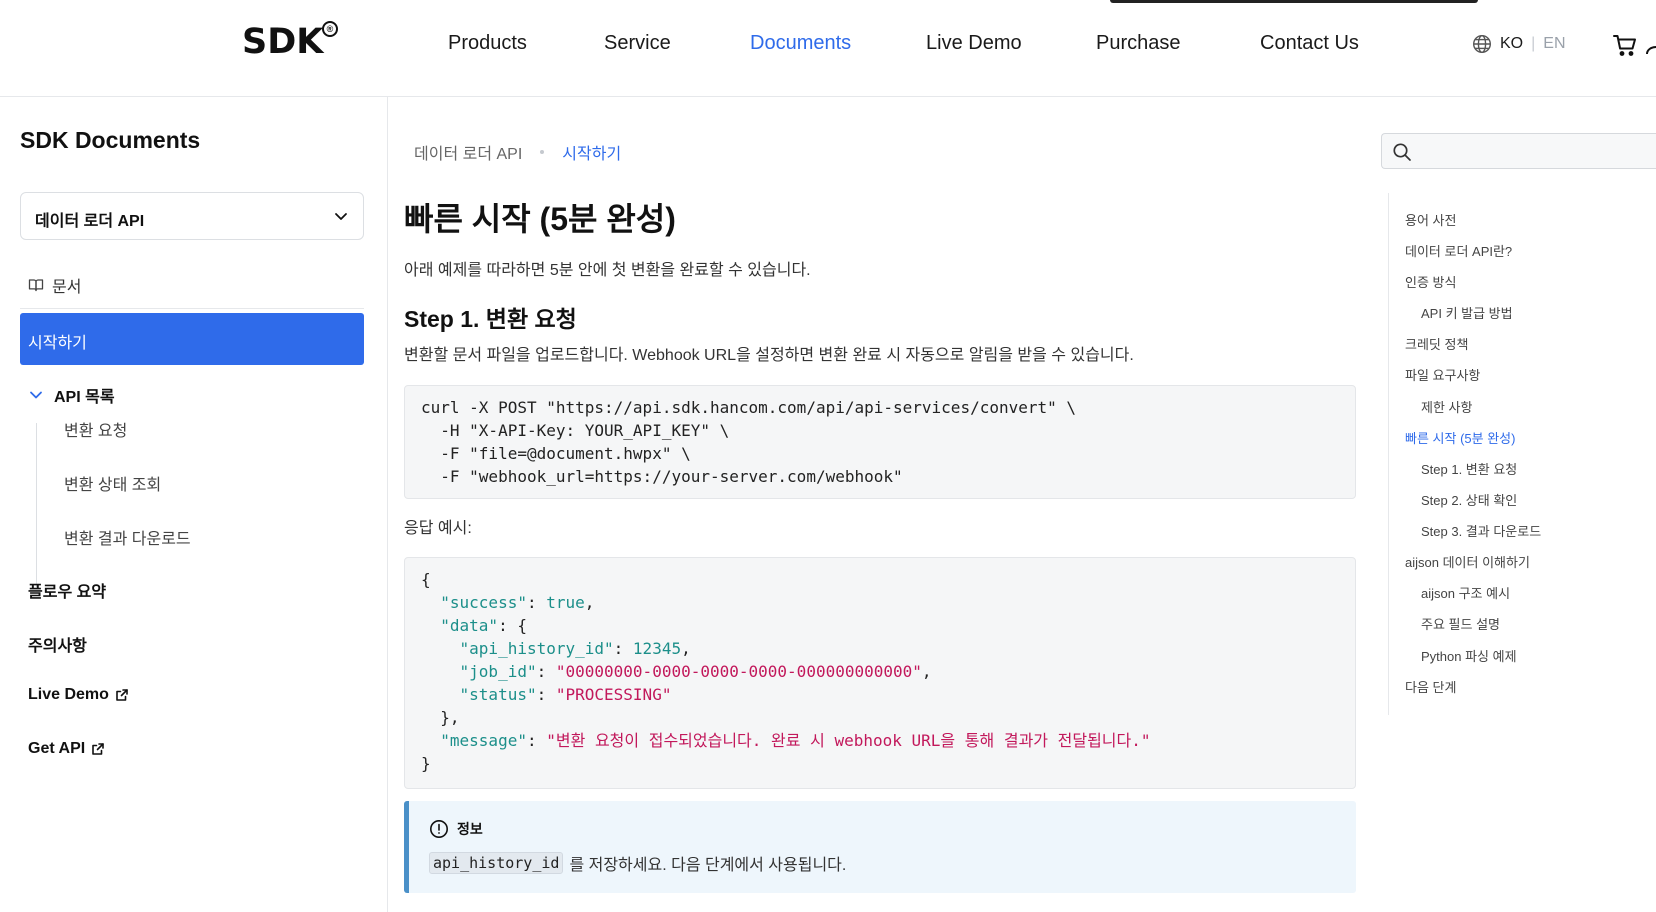 Image resolution: width=1656 pixels, height=912 pixels. What do you see at coordinates (1388, 454) in the screenshot?
I see `toc-divider` at bounding box center [1388, 454].